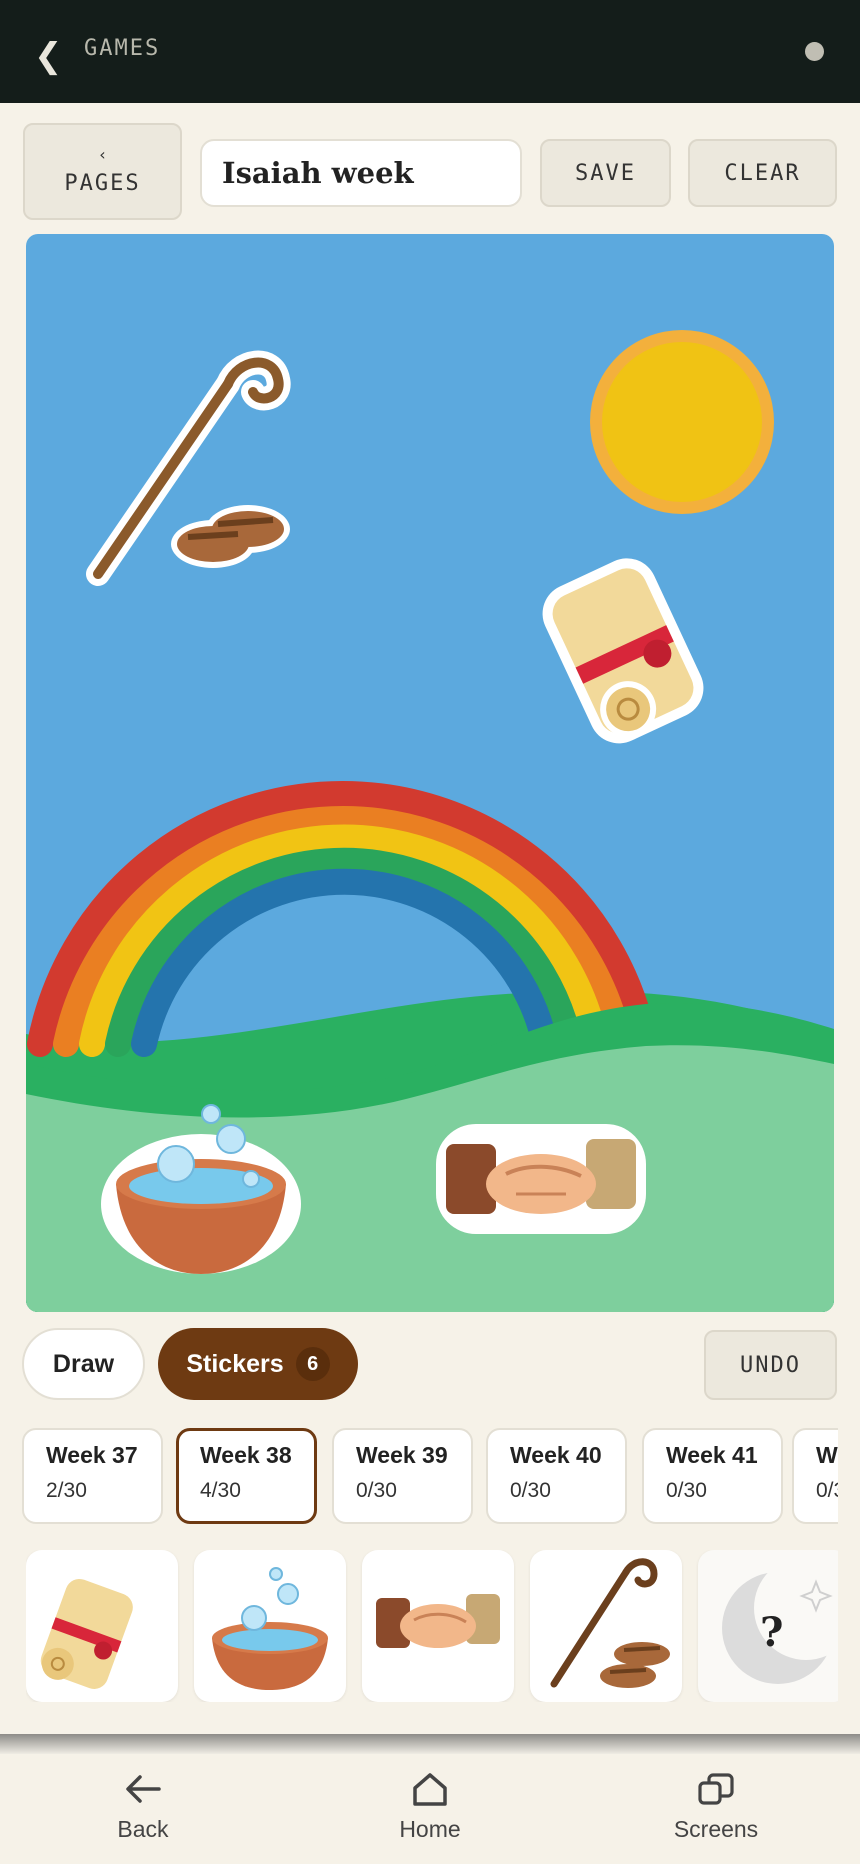 The image size is (860, 1864). Describe the element at coordinates (143, 1809) in the screenshot. I see `nav-back: Back` at that location.